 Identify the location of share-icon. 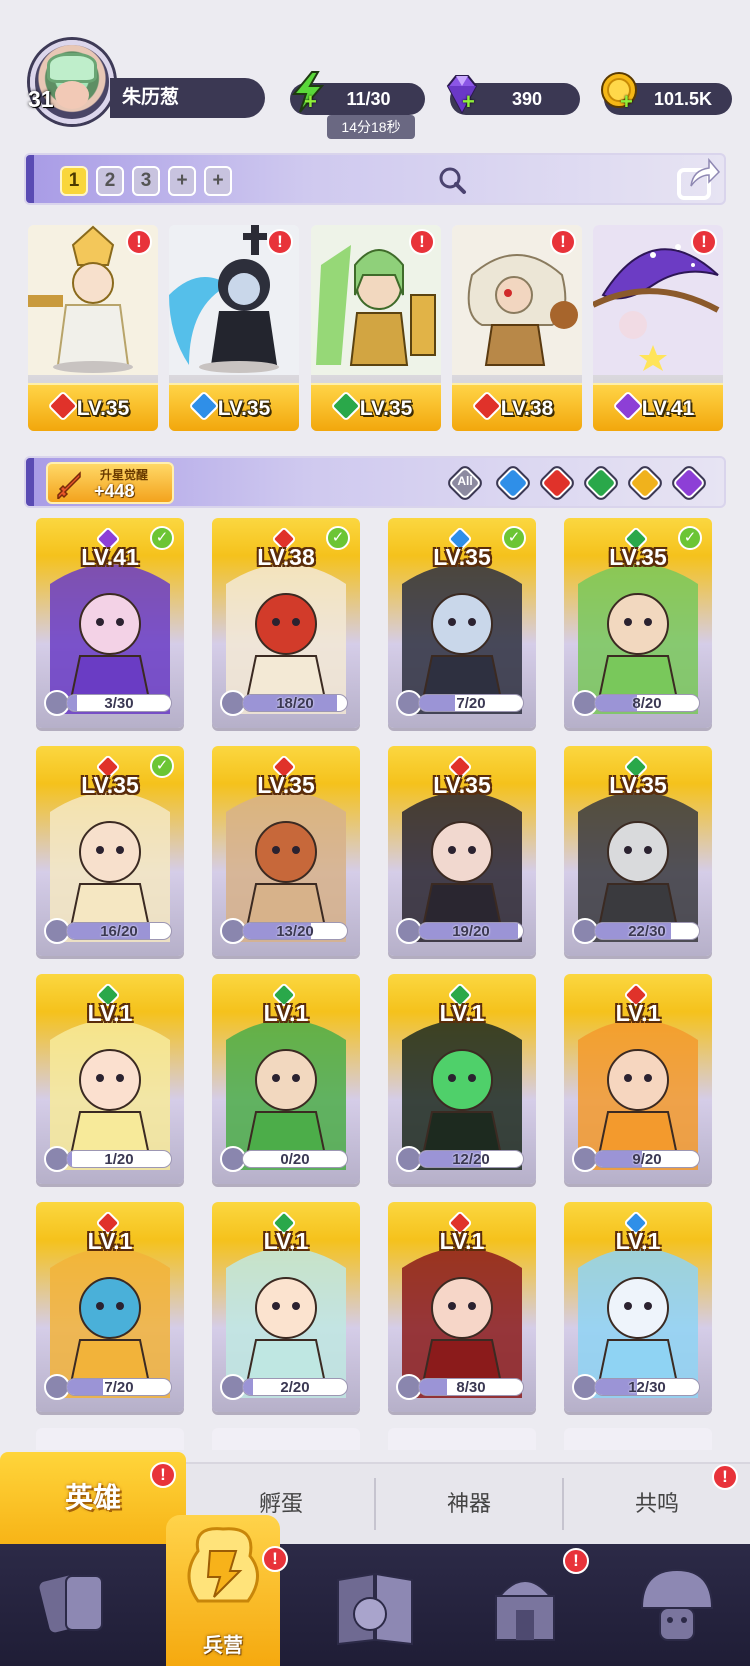
(698, 179).